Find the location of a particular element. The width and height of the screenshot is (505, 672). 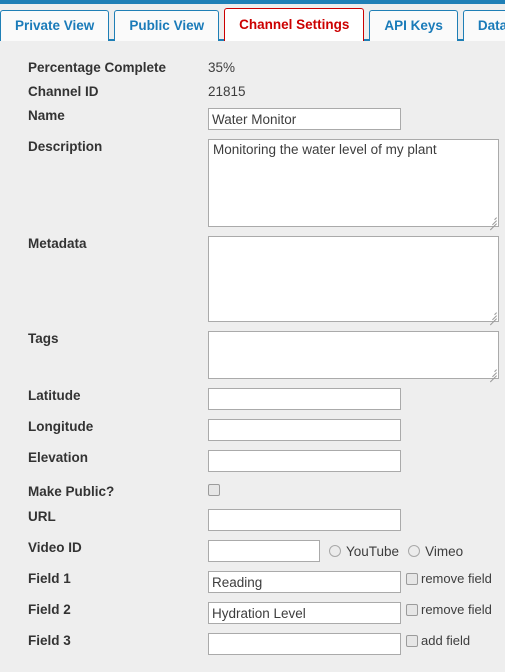

field-1-input is located at coordinates (304, 582).